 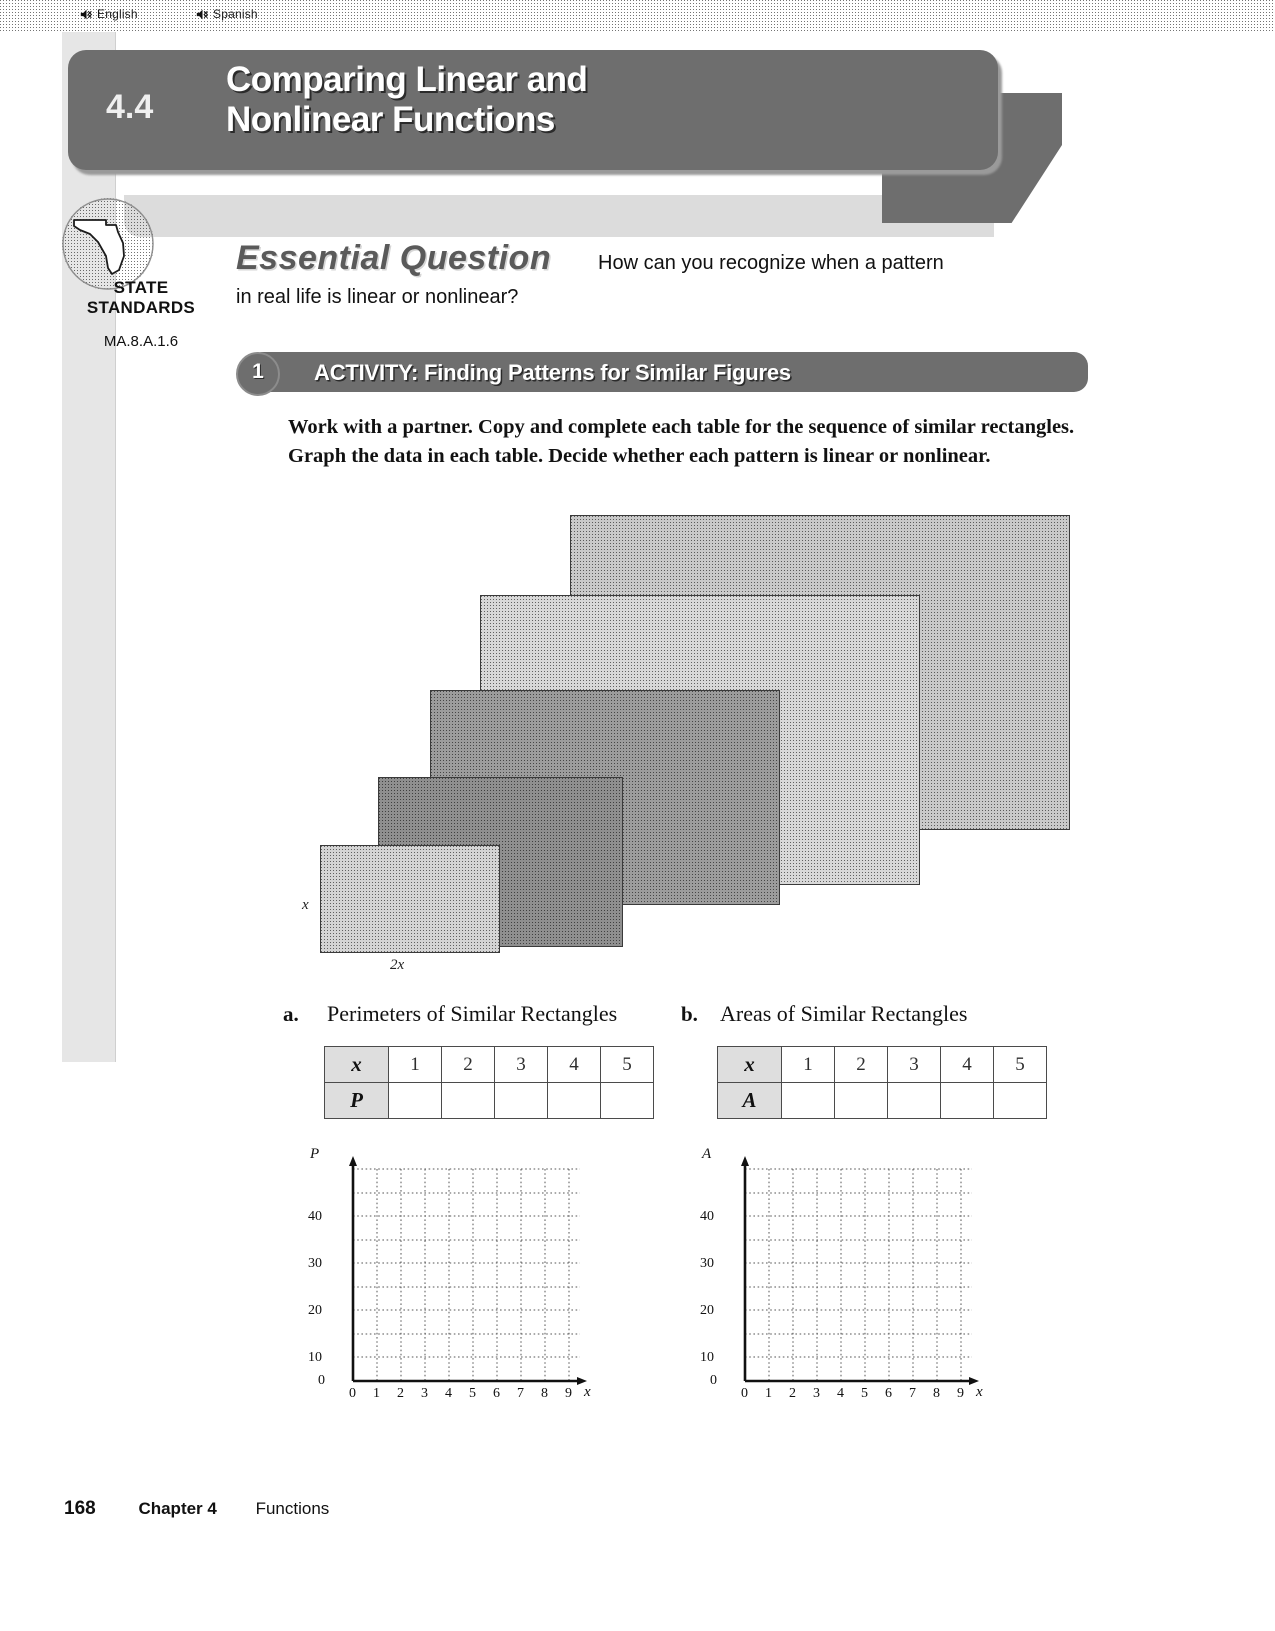 What do you see at coordinates (689, 1014) in the screenshot?
I see `part-b-letter: b.` at bounding box center [689, 1014].